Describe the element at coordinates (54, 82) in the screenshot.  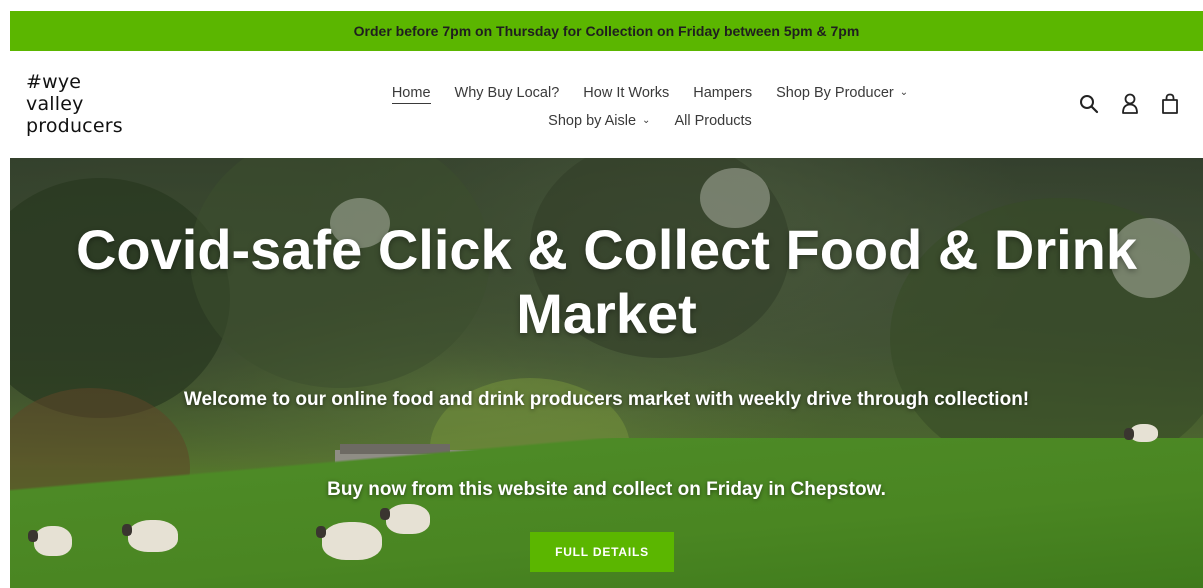
I see `logo-line-1: #wye` at that location.